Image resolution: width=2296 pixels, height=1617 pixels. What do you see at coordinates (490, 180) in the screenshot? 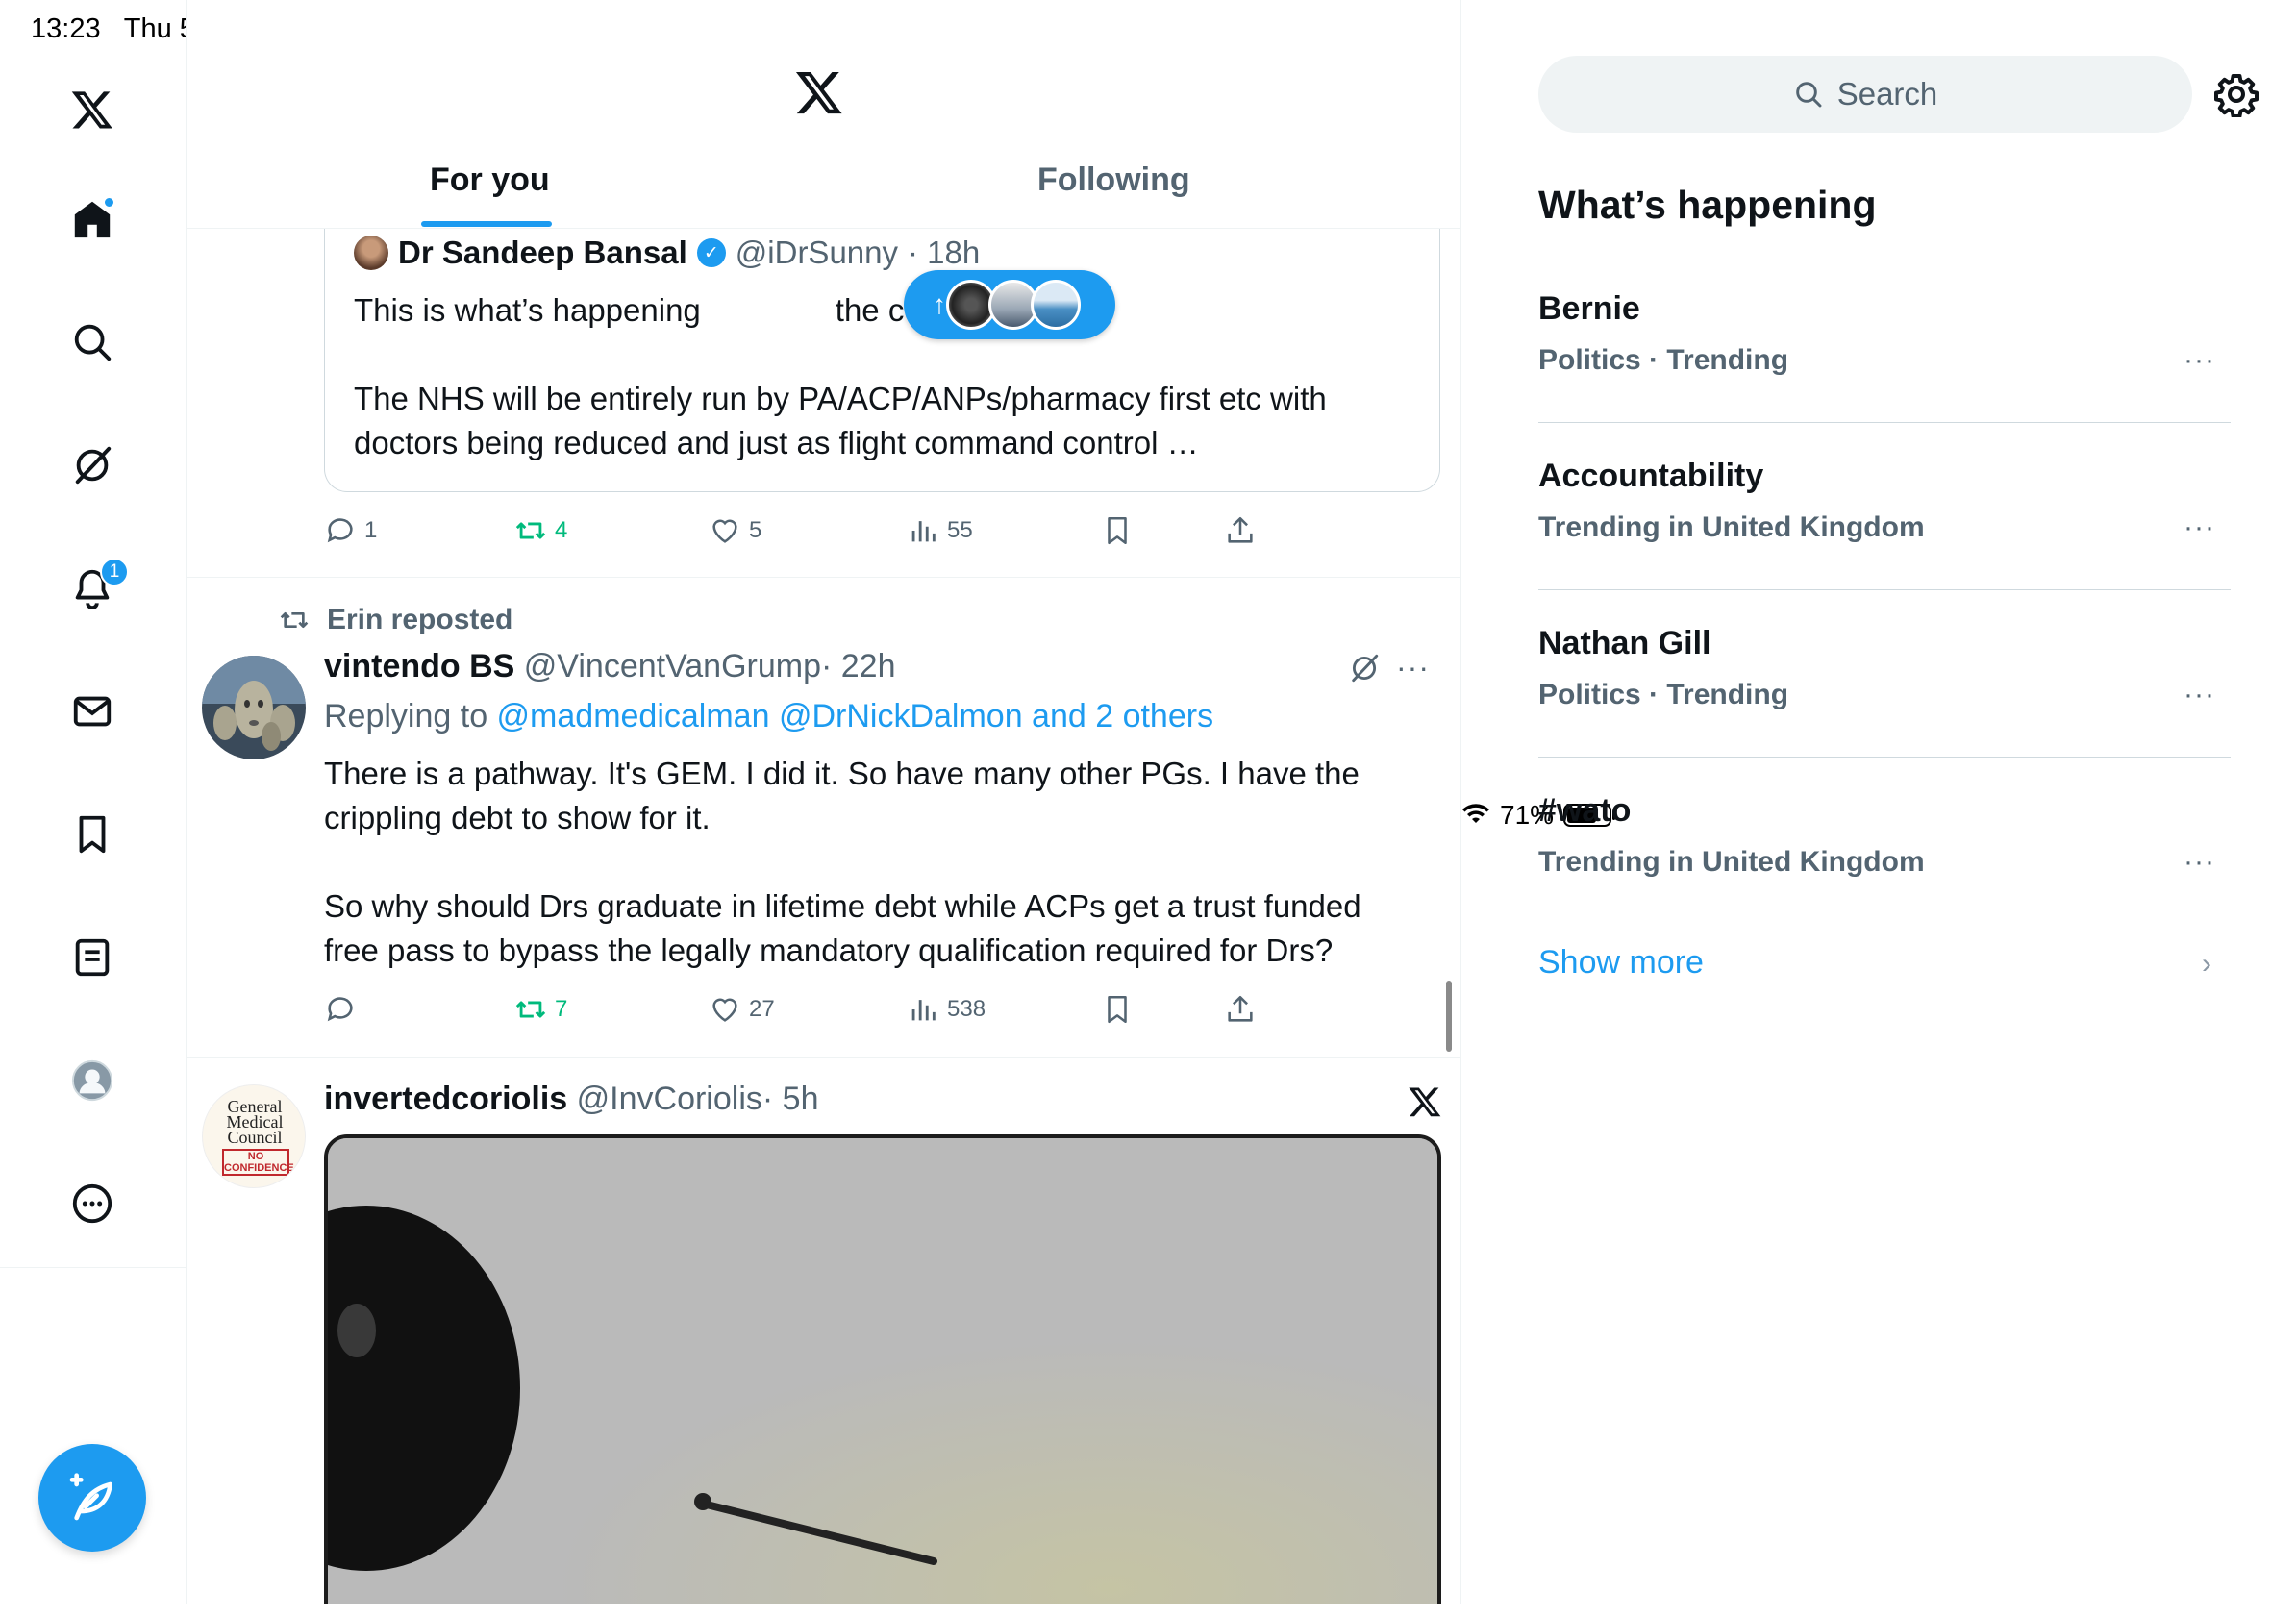
I see `tab-for-you: For you` at bounding box center [490, 180].